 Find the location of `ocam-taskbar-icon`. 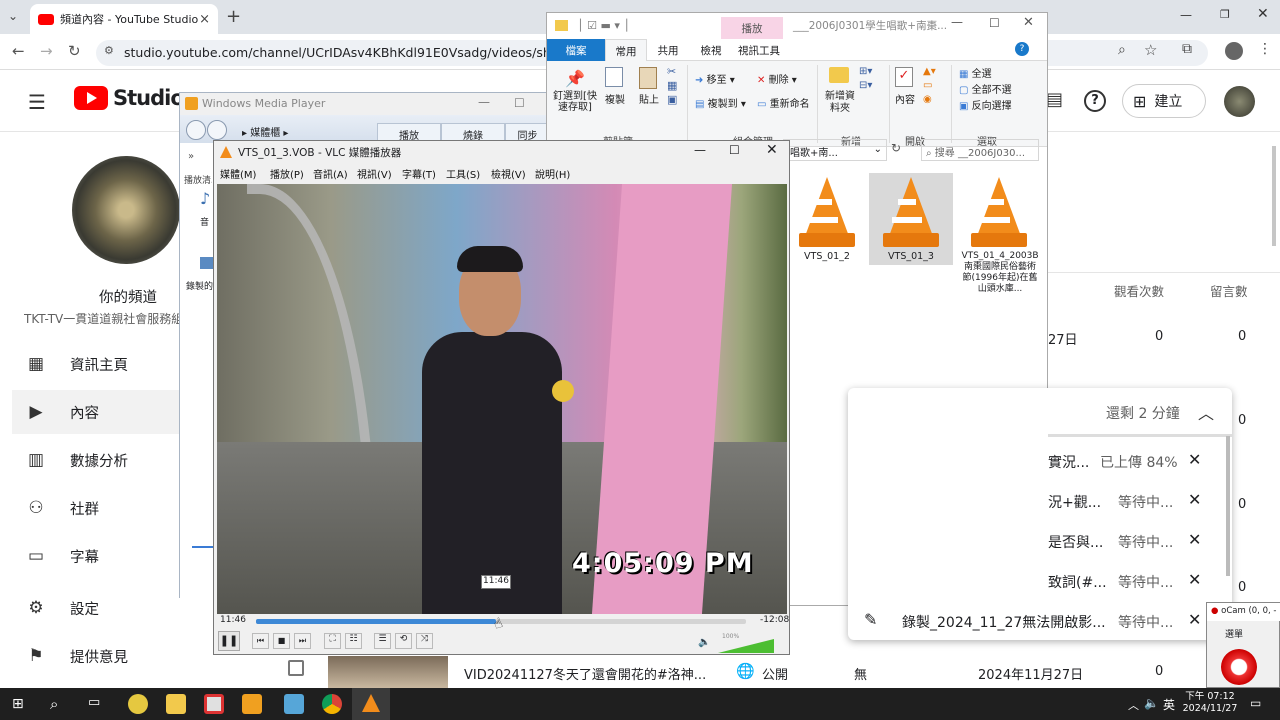

ocam-taskbar-icon is located at coordinates (214, 704).